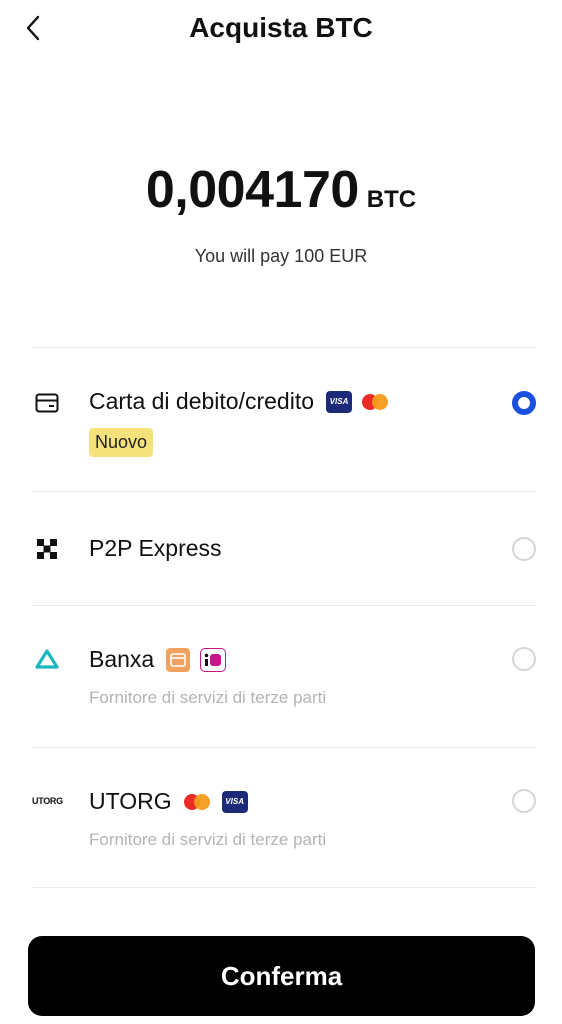  Describe the element at coordinates (47, 801) in the screenshot. I see `utorg-logo: UTORG` at that location.